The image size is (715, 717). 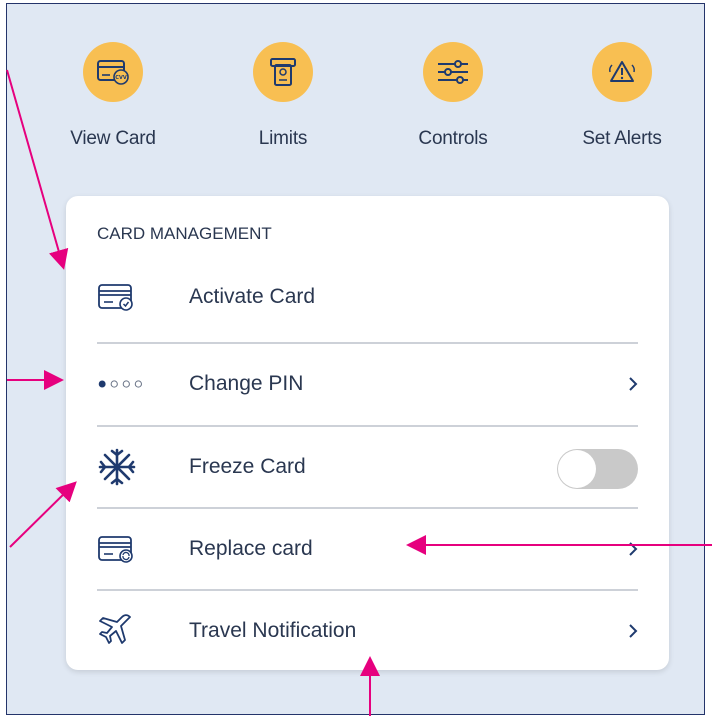 What do you see at coordinates (577, 469) in the screenshot?
I see `toggle-knob` at bounding box center [577, 469].